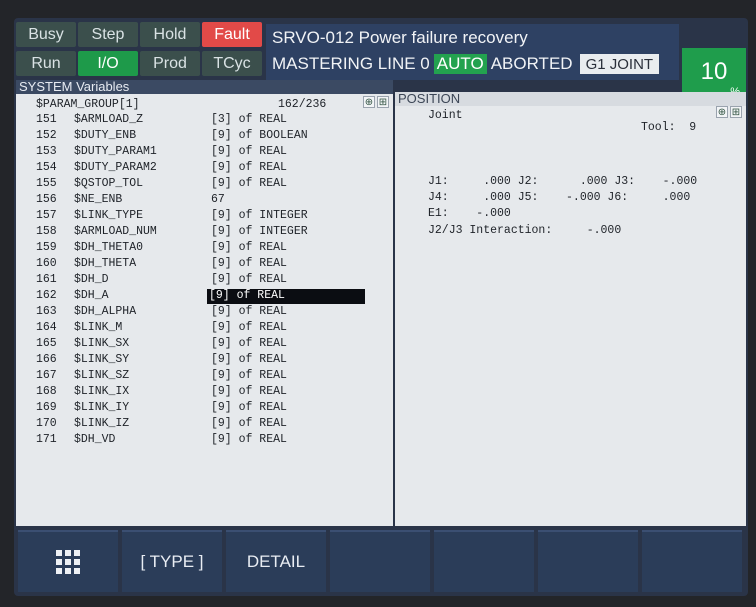 Image resolution: width=756 pixels, height=607 pixels. Describe the element at coordinates (249, 119) in the screenshot. I see `variable-value: [3] of REAL` at that location.